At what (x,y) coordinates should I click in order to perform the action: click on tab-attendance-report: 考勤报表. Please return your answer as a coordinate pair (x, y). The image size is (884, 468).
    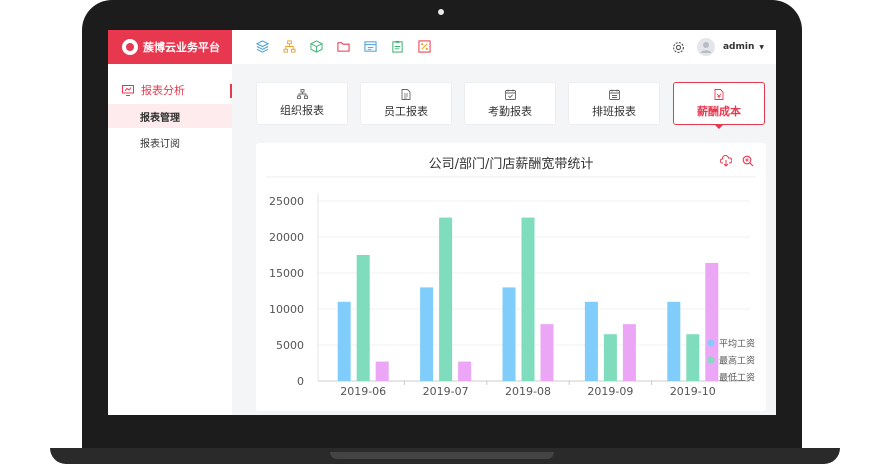
    Looking at the image, I should click on (510, 103).